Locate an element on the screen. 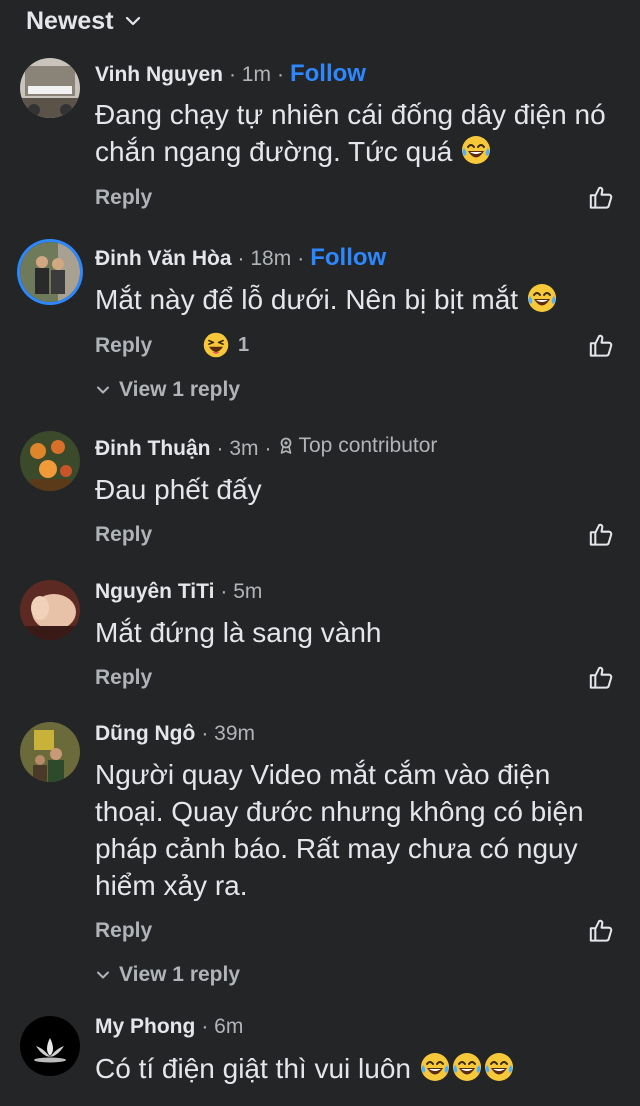  author-name: Nguyên TiTi is located at coordinates (154, 592).